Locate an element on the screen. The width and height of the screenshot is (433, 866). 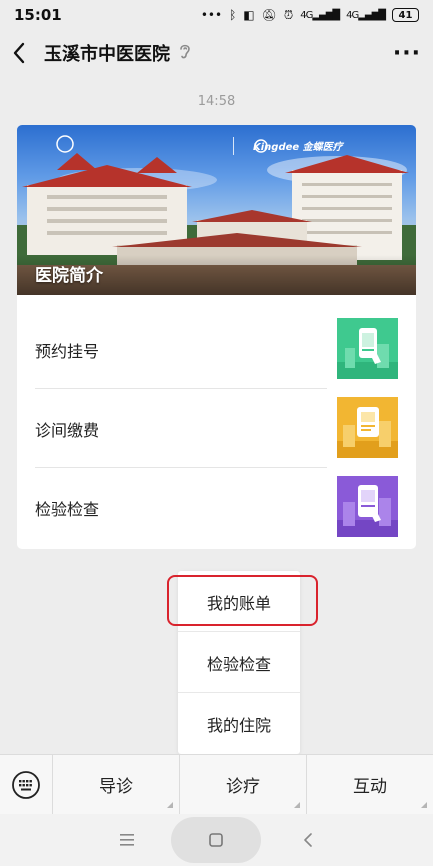
page-title: 玉溪市中医医院 is located at coordinates (107, 54).